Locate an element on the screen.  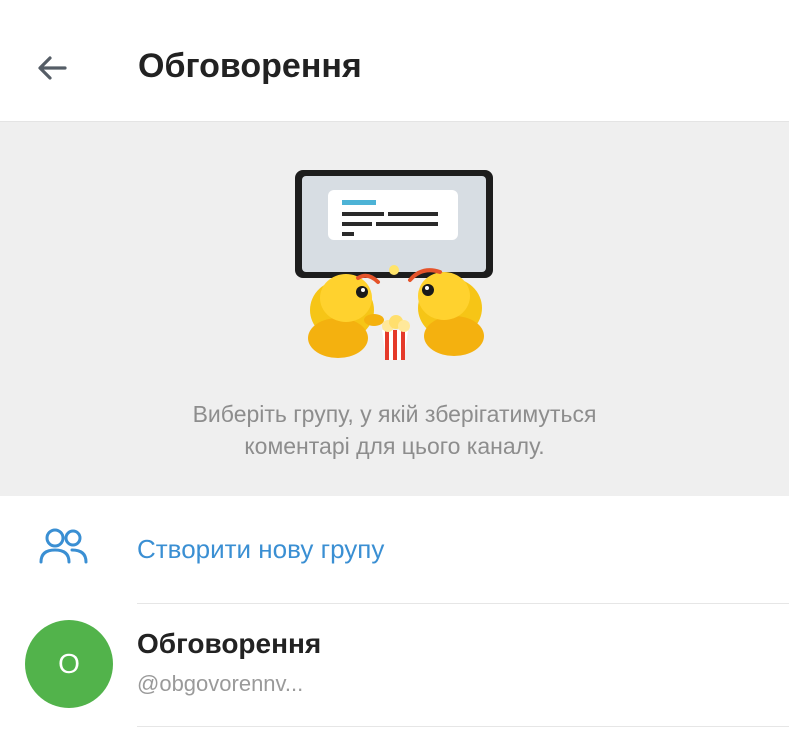
back-button is located at coordinates (52, 68).